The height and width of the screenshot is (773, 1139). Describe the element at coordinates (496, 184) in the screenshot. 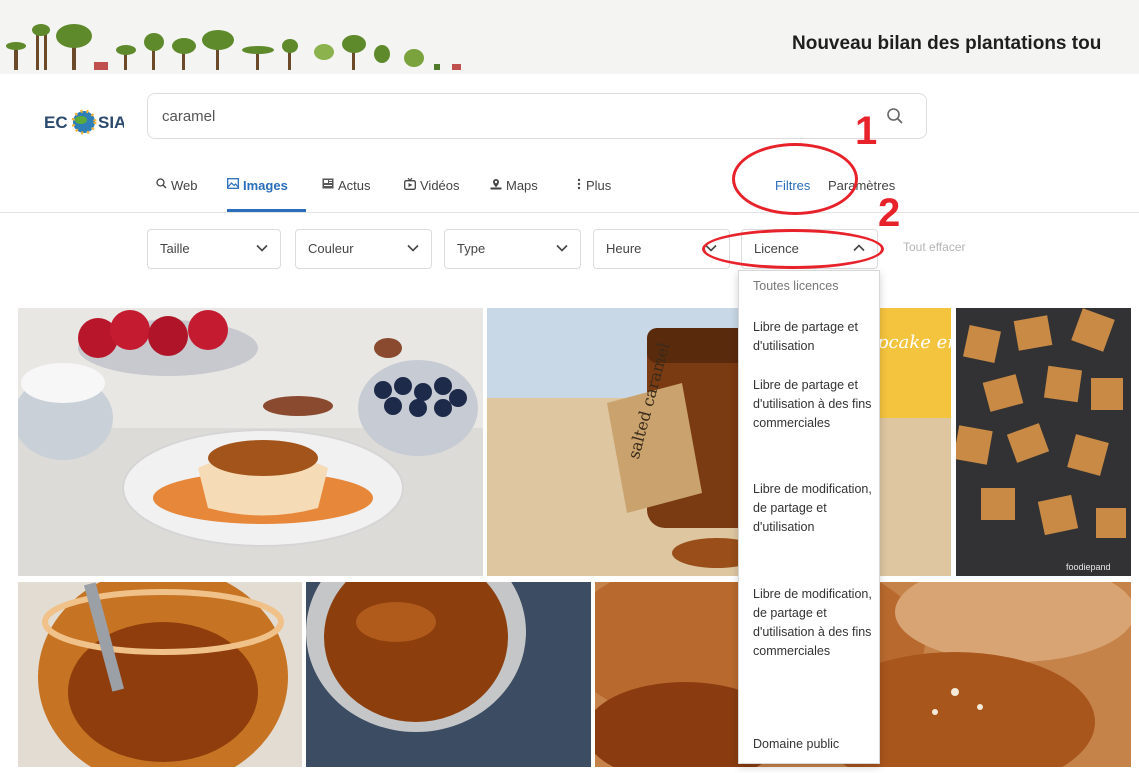

I see `map-icon` at that location.